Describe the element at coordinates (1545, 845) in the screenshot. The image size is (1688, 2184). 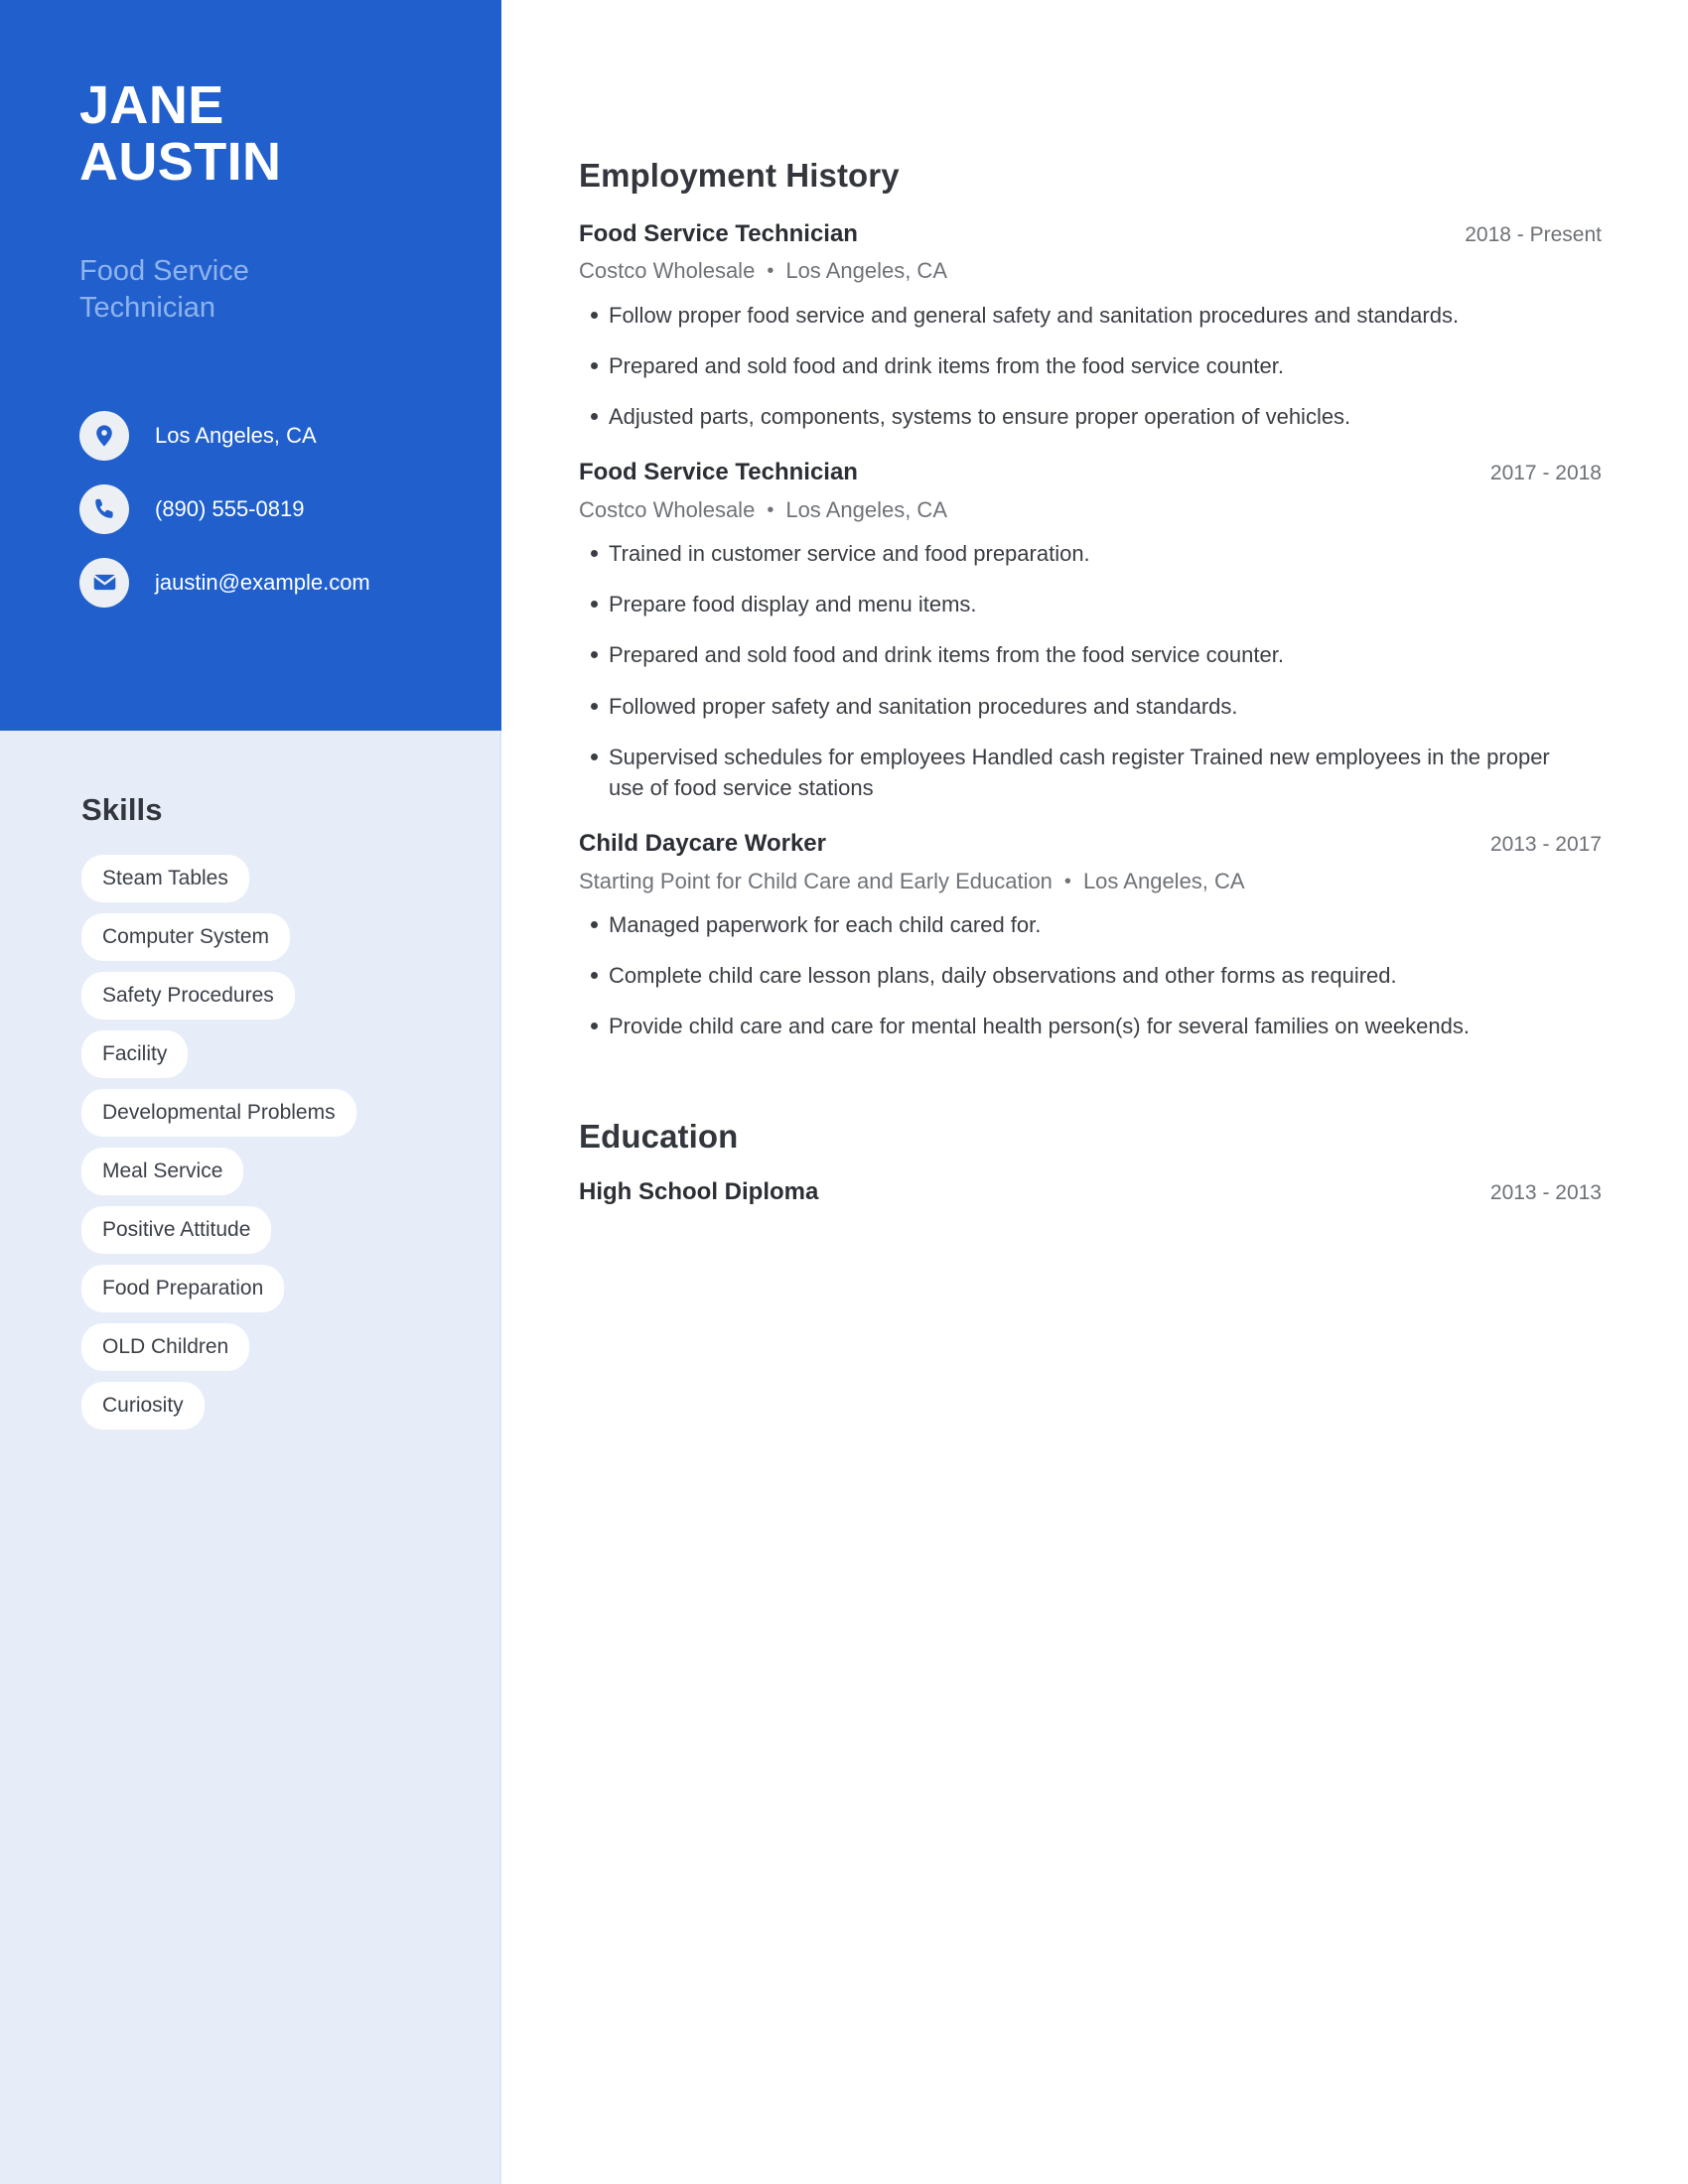
I see `job-dates: 2013 - 2017` at that location.